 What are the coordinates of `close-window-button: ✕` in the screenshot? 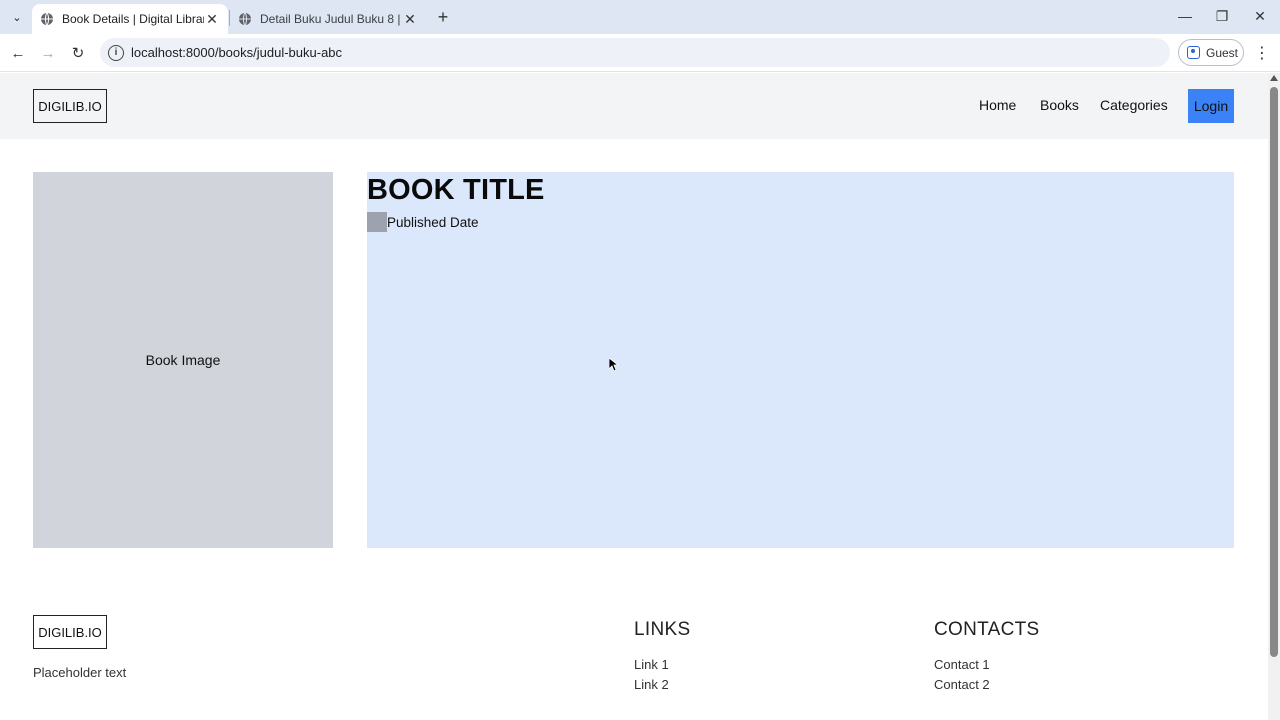 It's located at (1260, 16).